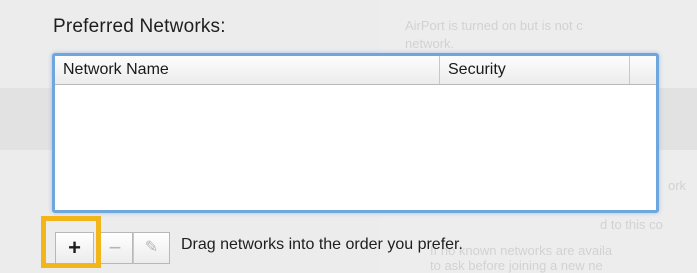 This screenshot has height=273, width=697. What do you see at coordinates (516, 265) in the screenshot?
I see `background-available-notice-2: to ask before joining a new ne` at bounding box center [516, 265].